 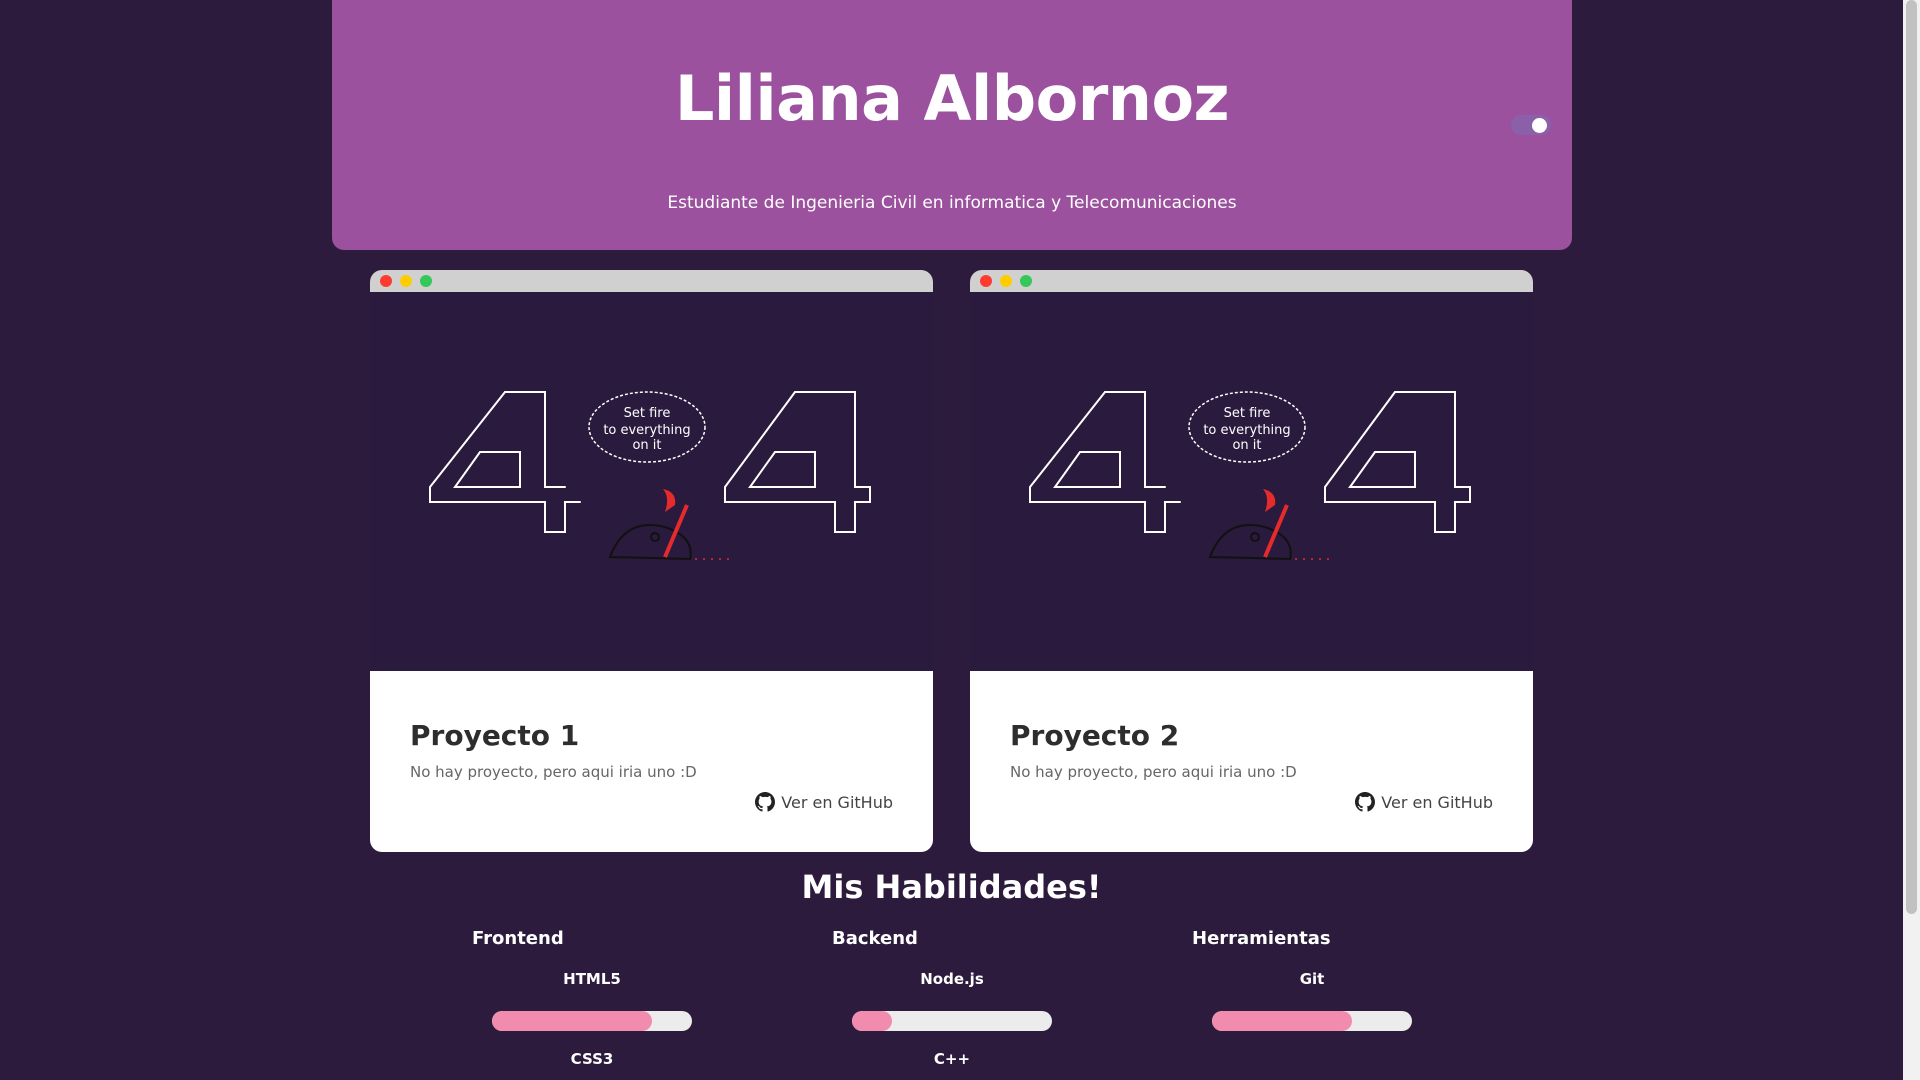 What do you see at coordinates (952, 979) in the screenshot?
I see `skill-name-nodejs: Node.js` at bounding box center [952, 979].